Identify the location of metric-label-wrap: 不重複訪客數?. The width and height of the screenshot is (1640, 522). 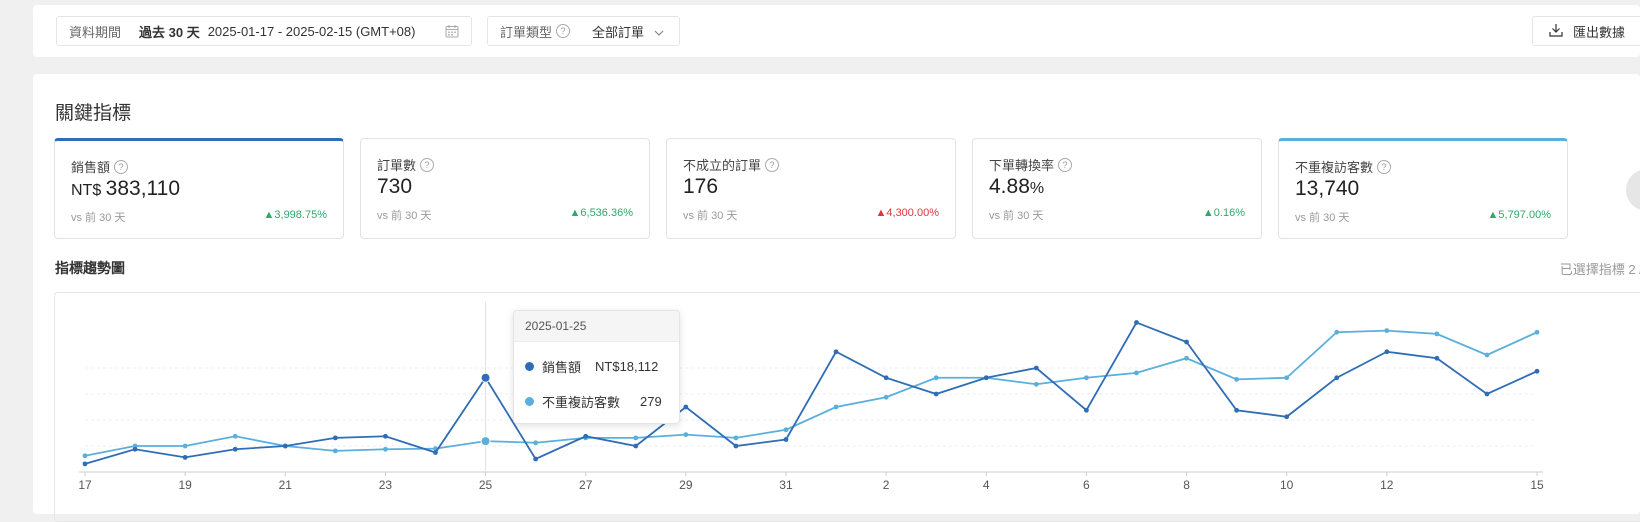
(1343, 166).